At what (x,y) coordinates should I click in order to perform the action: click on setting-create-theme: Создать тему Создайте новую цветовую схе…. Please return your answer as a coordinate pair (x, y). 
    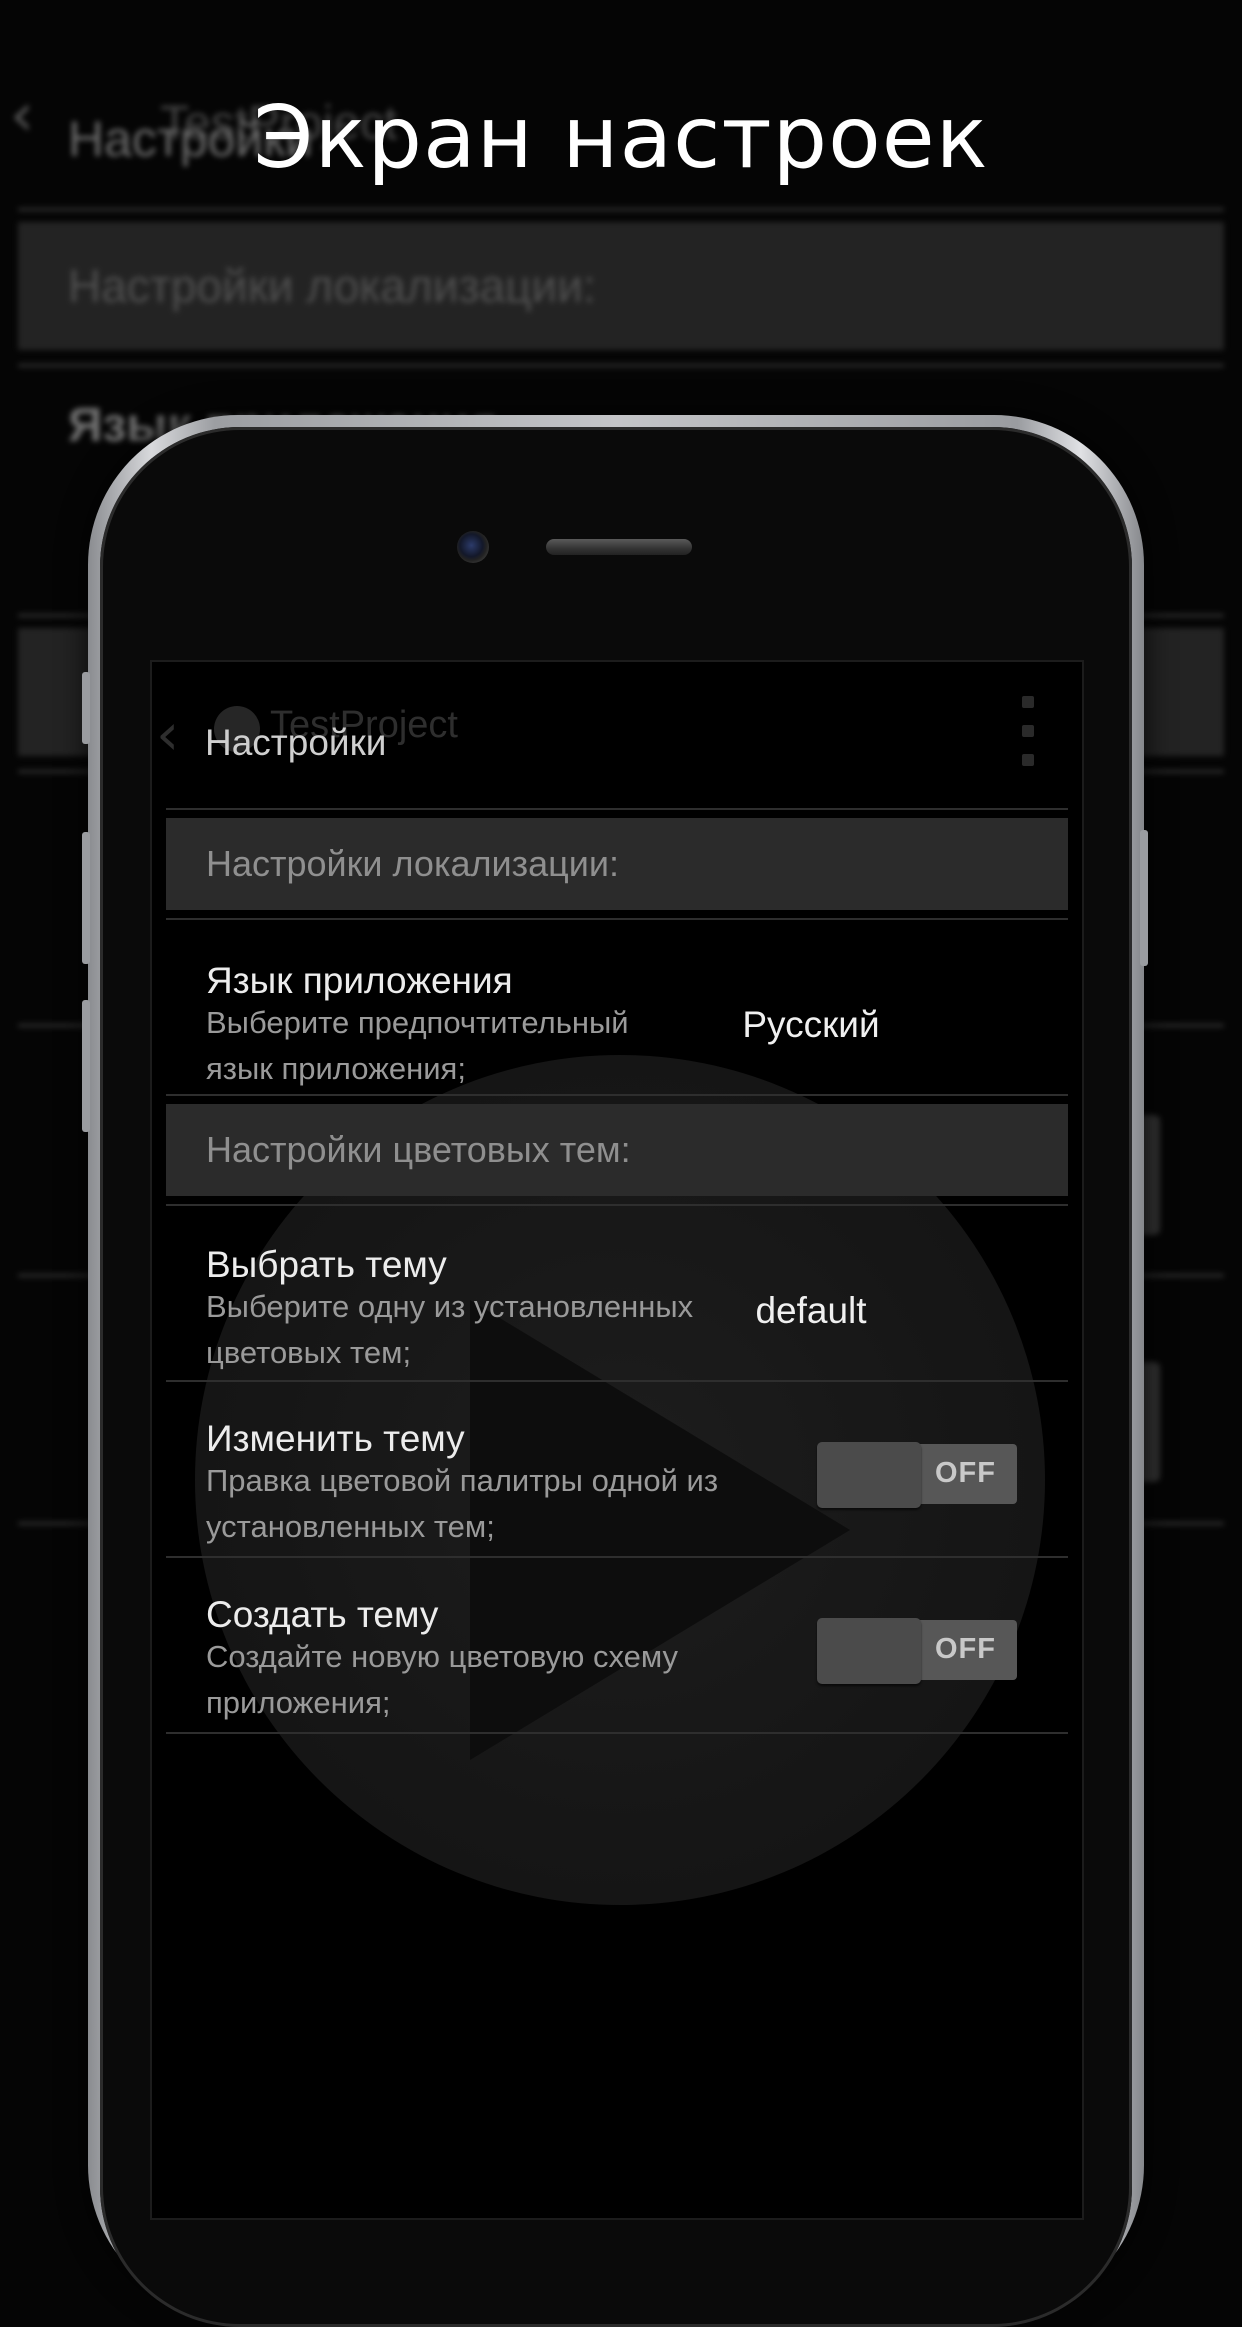
    Looking at the image, I should click on (617, 1644).